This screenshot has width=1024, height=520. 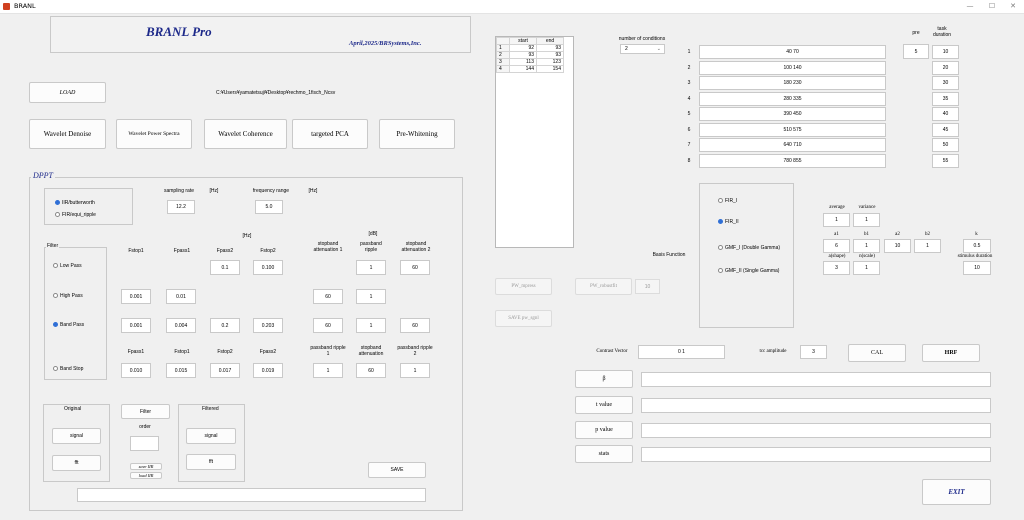 I want to click on highpass-passband-ripple-input: 1, so click(x=371, y=296).